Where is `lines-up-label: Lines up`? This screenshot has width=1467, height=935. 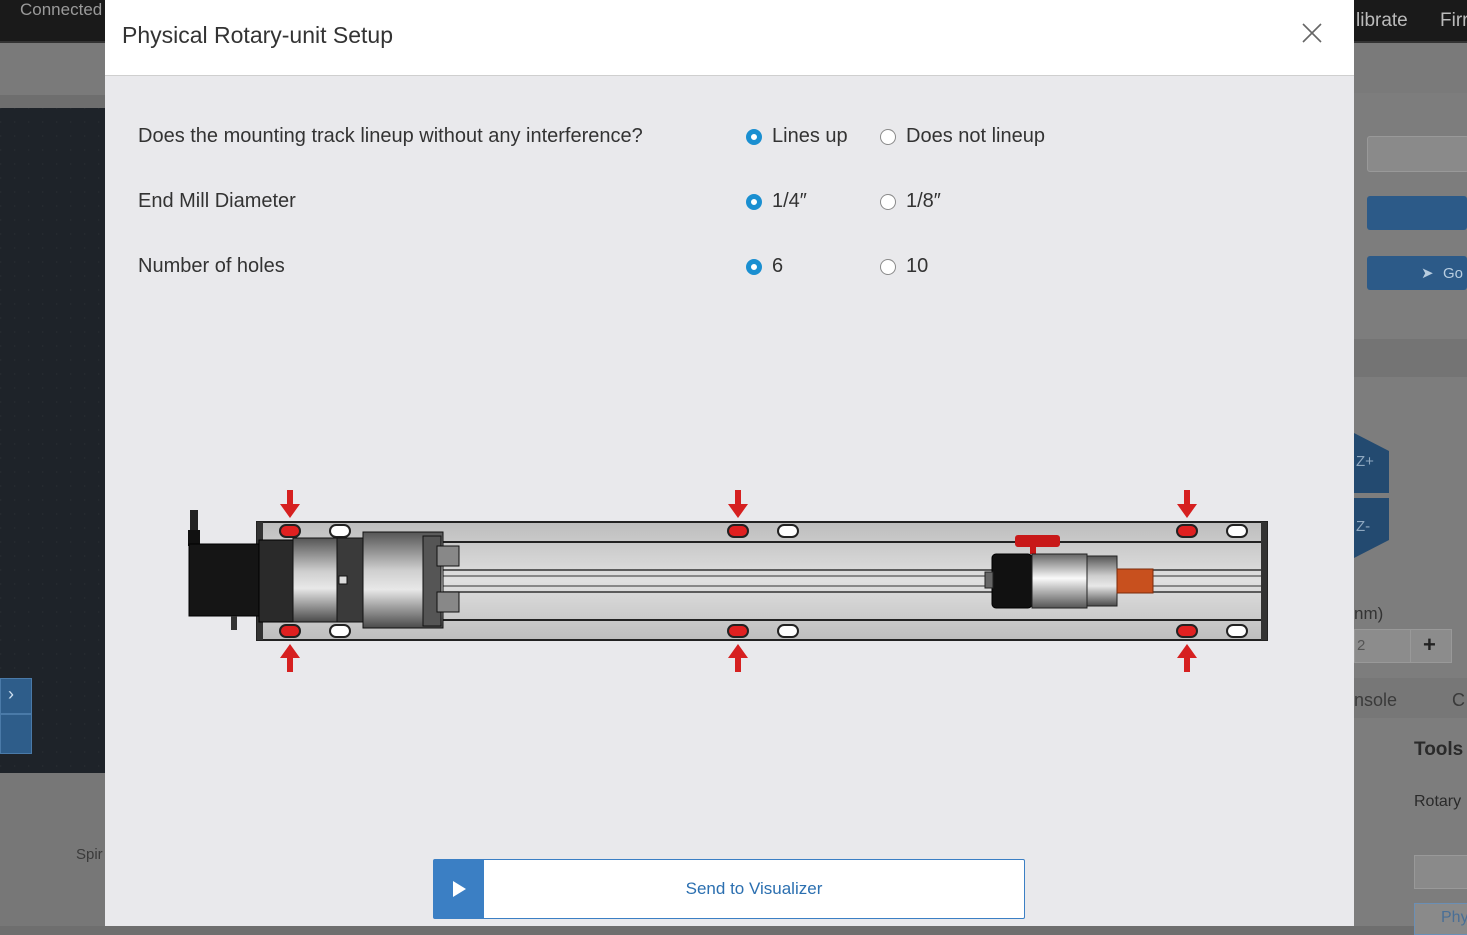 lines-up-label: Lines up is located at coordinates (810, 136).